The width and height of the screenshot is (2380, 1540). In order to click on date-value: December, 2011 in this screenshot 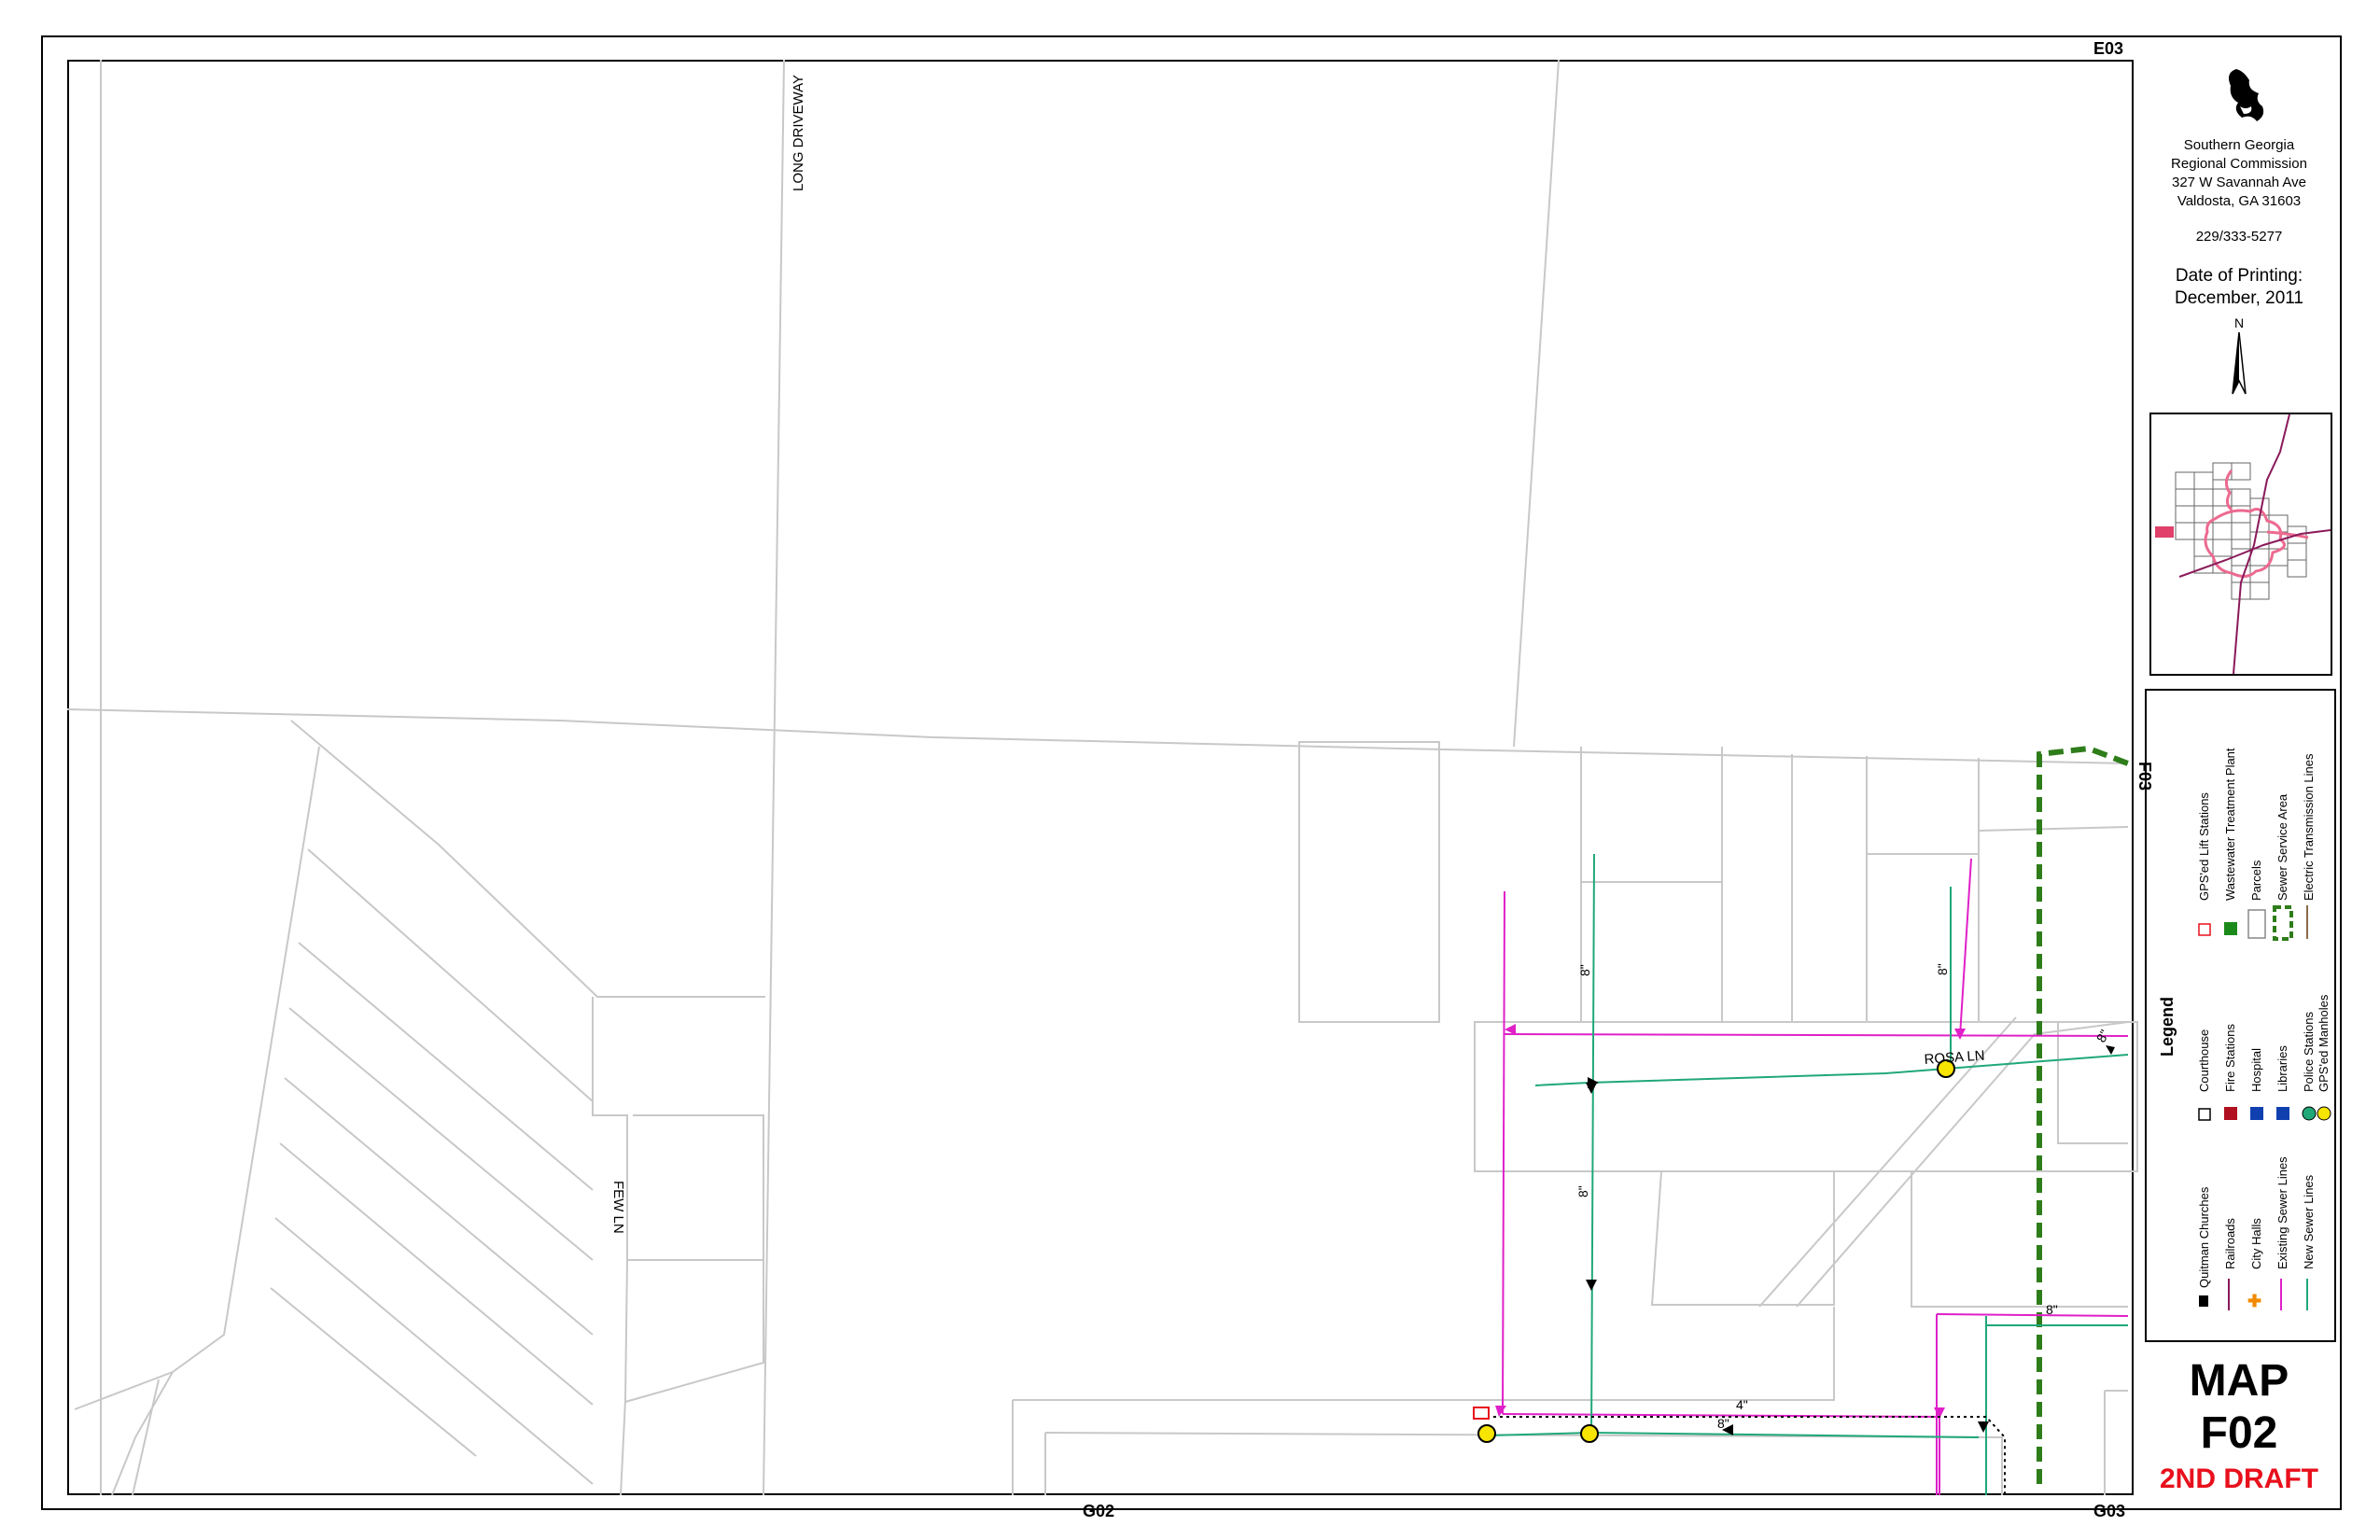, I will do `click(2238, 298)`.